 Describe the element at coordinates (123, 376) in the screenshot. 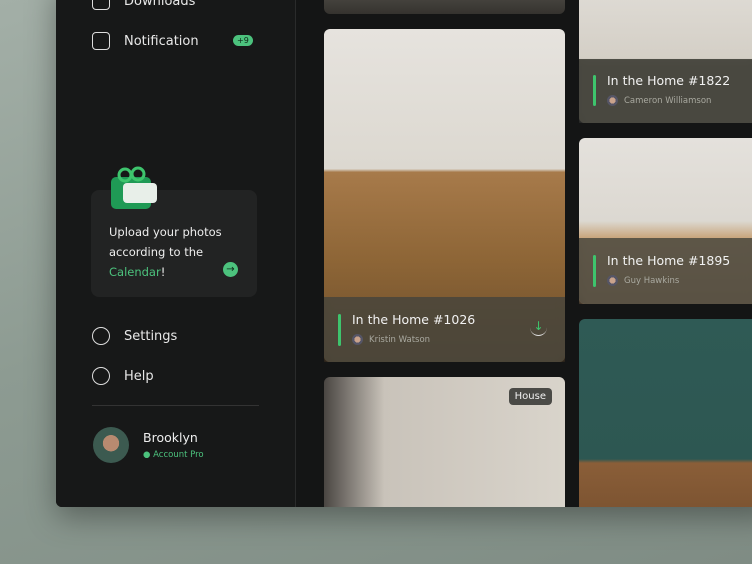

I see `sidebar-item-help: Help` at that location.